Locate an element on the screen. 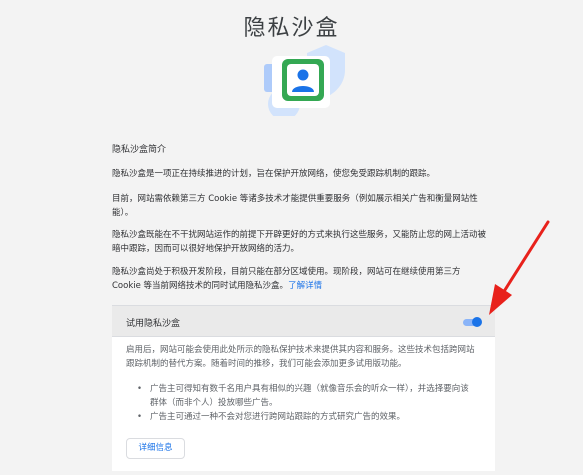  page-title: 隐私沙盒 is located at coordinates (291, 28).